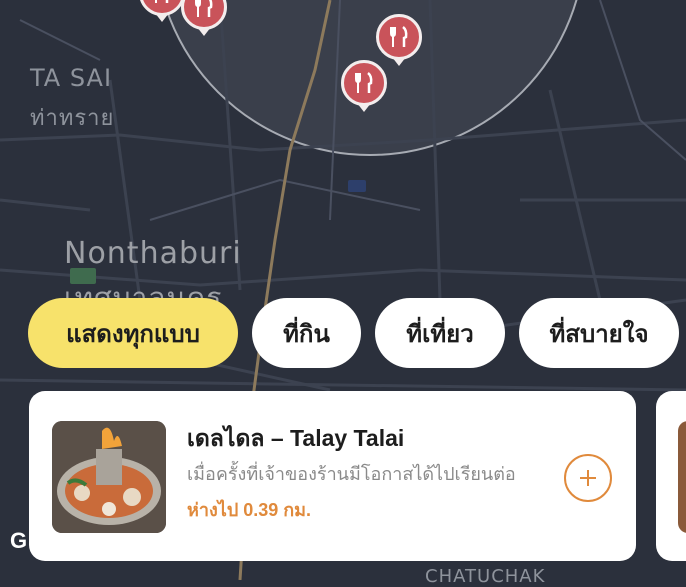 Image resolution: width=686 pixels, height=587 pixels. What do you see at coordinates (133, 333) in the screenshot?
I see `filter-chip-all: แสดงทุกแบบ` at bounding box center [133, 333].